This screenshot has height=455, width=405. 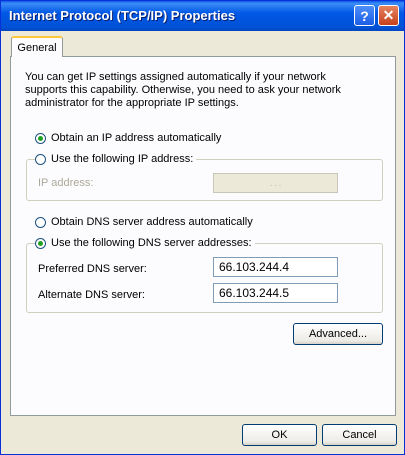 I want to click on window-title: Internet Protocol (TCP/IP) Properties, so click(x=122, y=15).